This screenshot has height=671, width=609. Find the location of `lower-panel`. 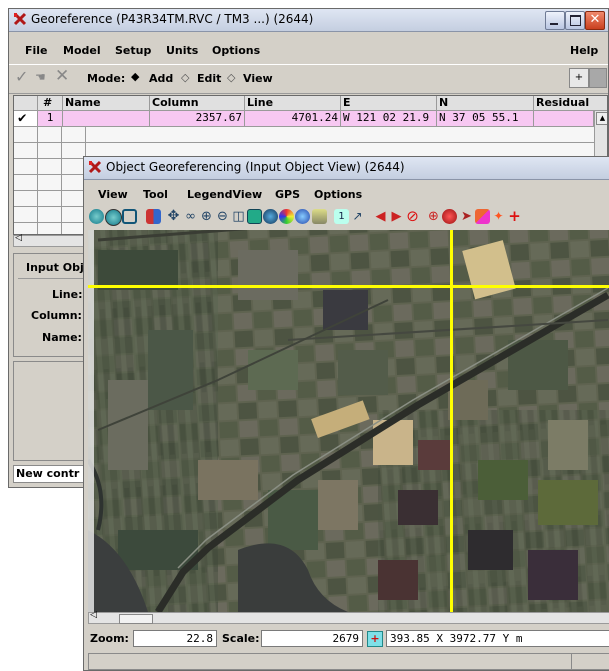

lower-panel is located at coordinates (53, 411).